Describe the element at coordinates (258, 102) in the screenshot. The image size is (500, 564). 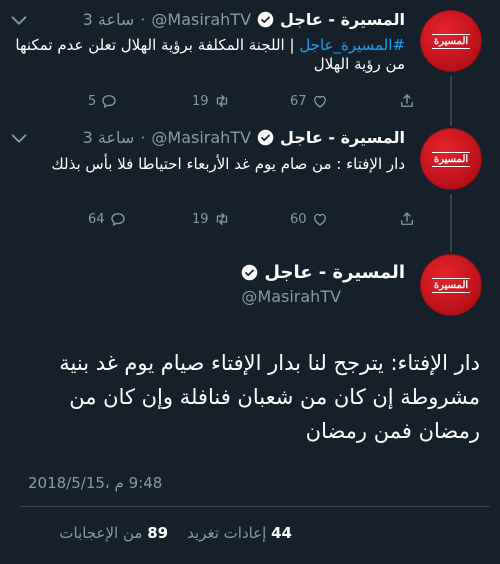
I see `tweet-actions: 5 19 67` at that location.